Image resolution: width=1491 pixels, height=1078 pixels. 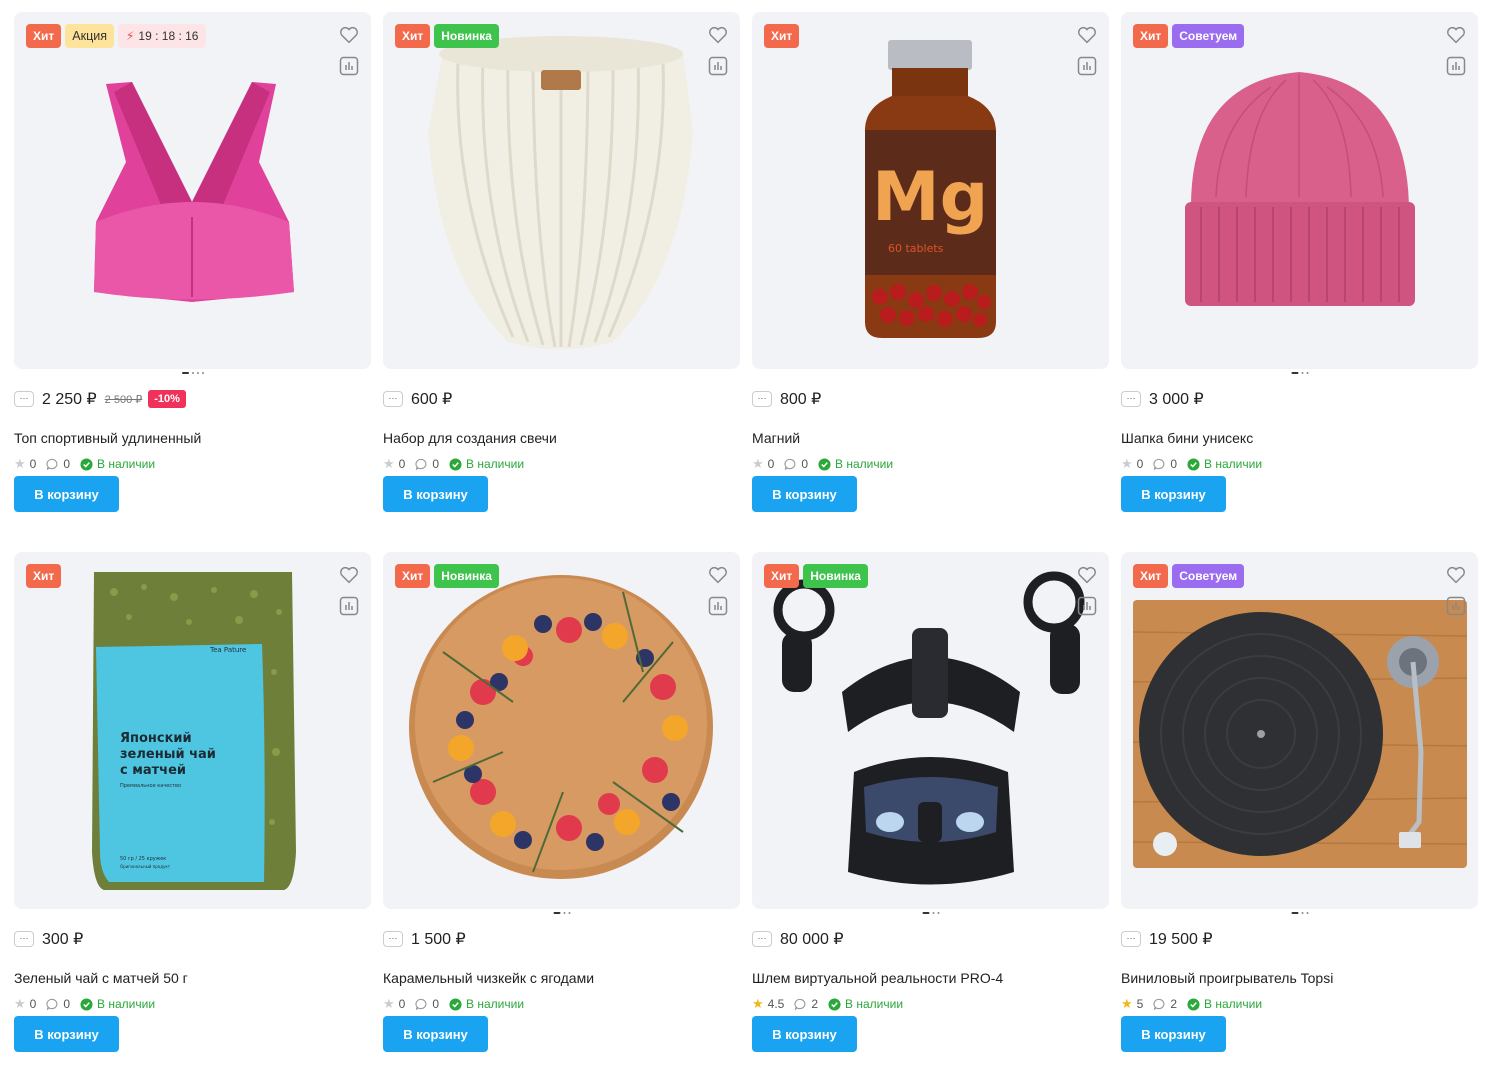 What do you see at coordinates (786, 399) in the screenshot?
I see `price-row: ··· 800 ₽` at bounding box center [786, 399].